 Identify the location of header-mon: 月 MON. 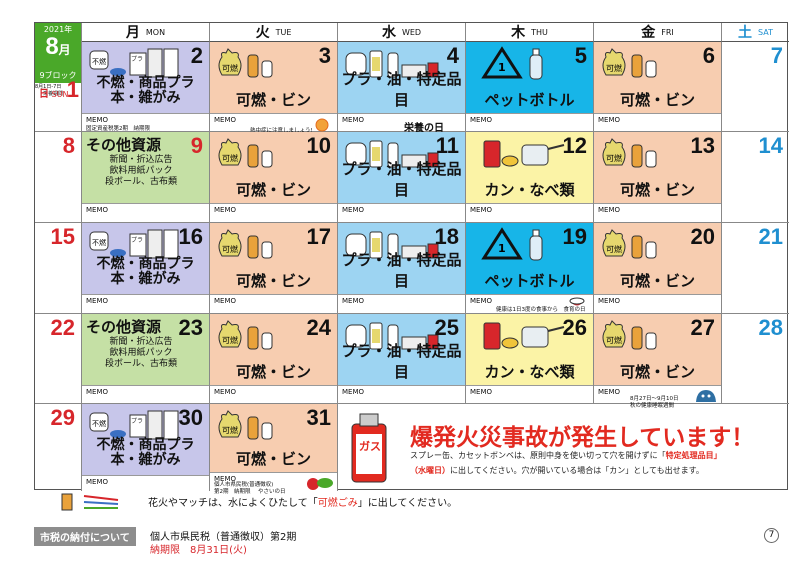
(146, 32).